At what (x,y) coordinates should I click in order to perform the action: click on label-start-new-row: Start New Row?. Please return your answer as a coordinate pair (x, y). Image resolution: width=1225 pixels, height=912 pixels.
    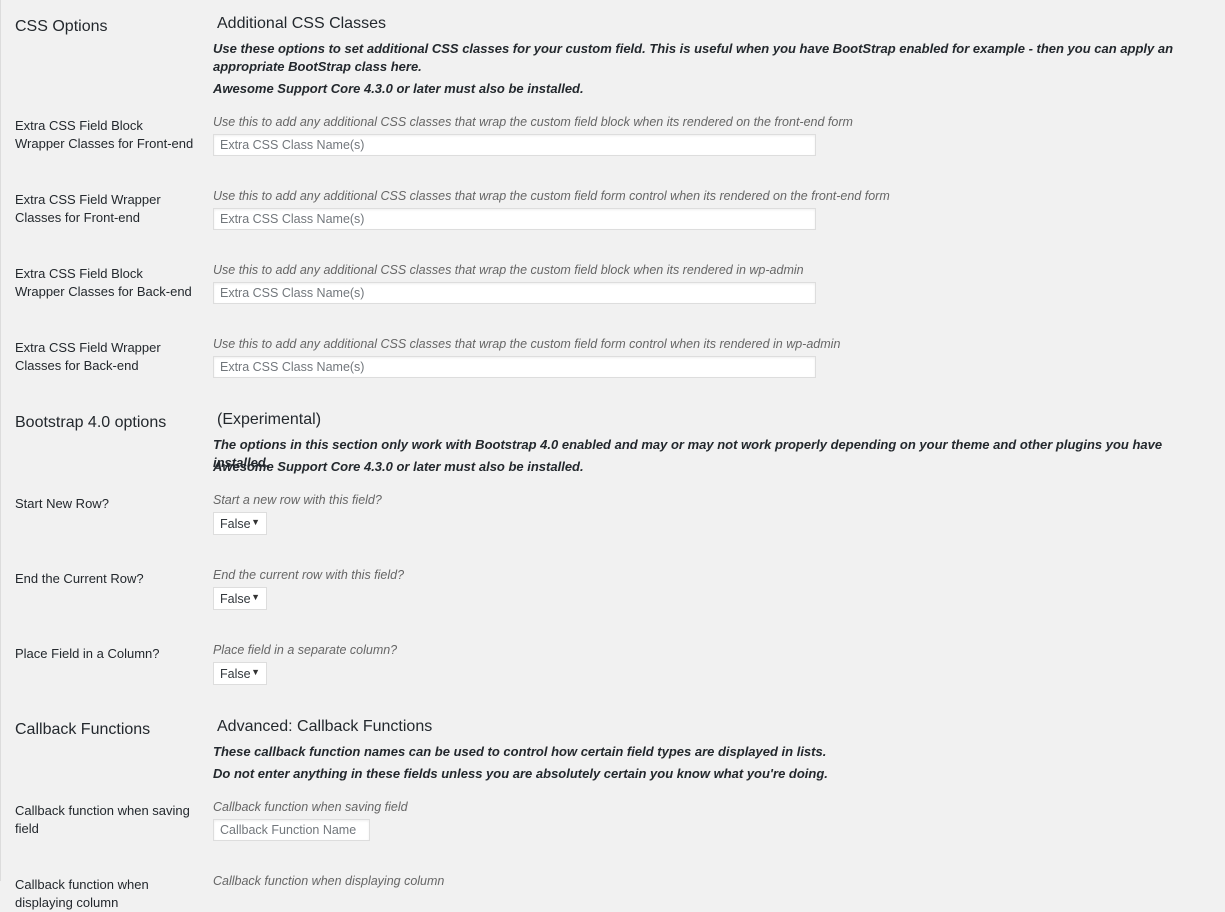
    Looking at the image, I should click on (62, 503).